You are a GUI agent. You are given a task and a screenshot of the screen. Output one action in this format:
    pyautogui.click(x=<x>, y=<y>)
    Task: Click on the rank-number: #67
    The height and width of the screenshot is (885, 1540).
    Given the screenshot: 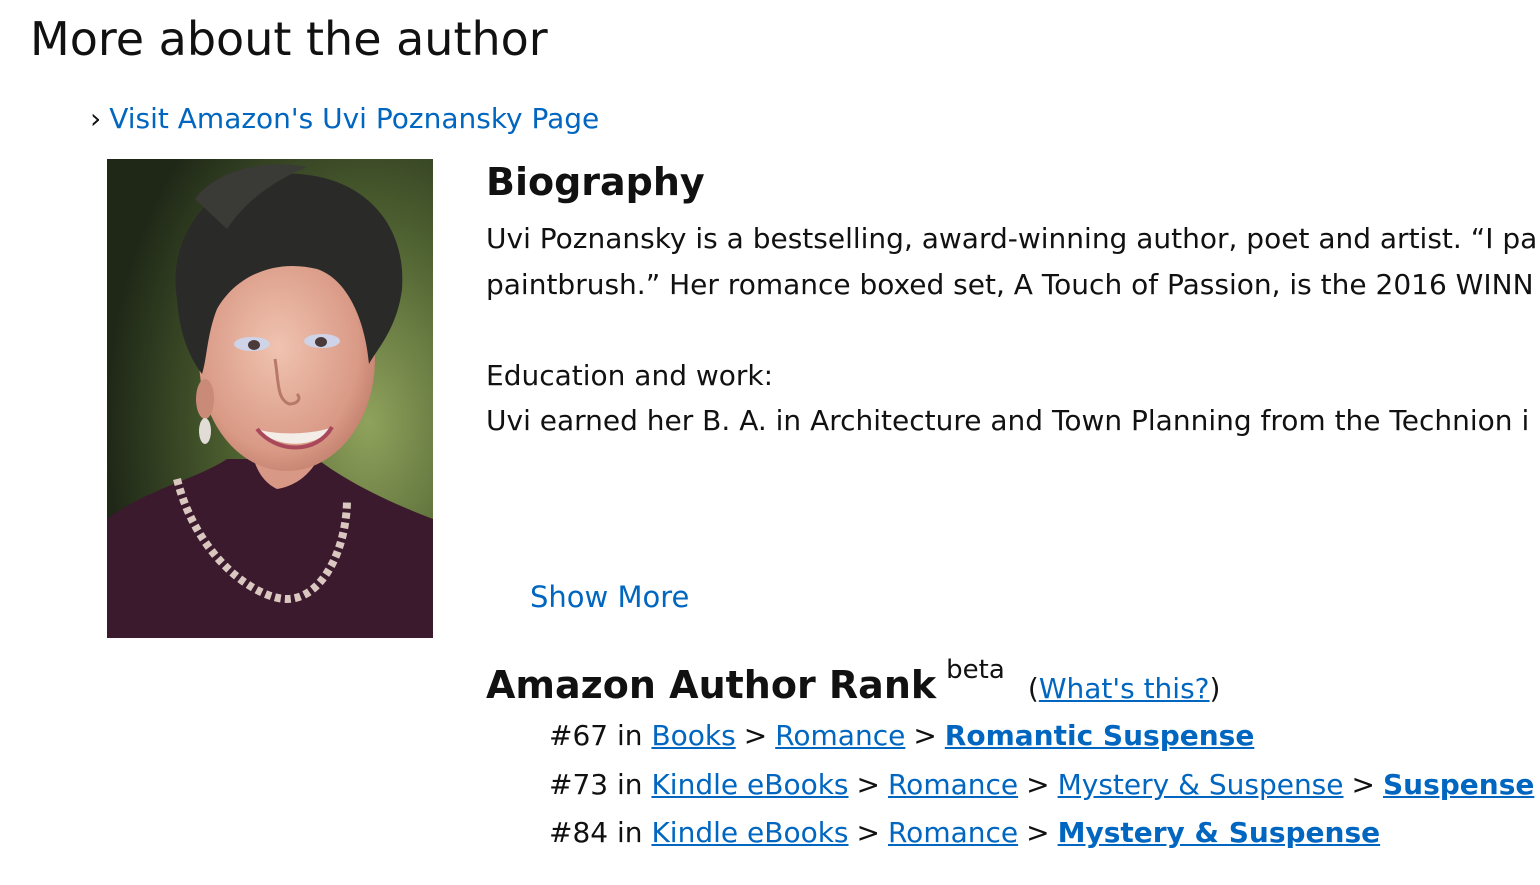 What is the action you would take?
    pyautogui.click(x=579, y=735)
    